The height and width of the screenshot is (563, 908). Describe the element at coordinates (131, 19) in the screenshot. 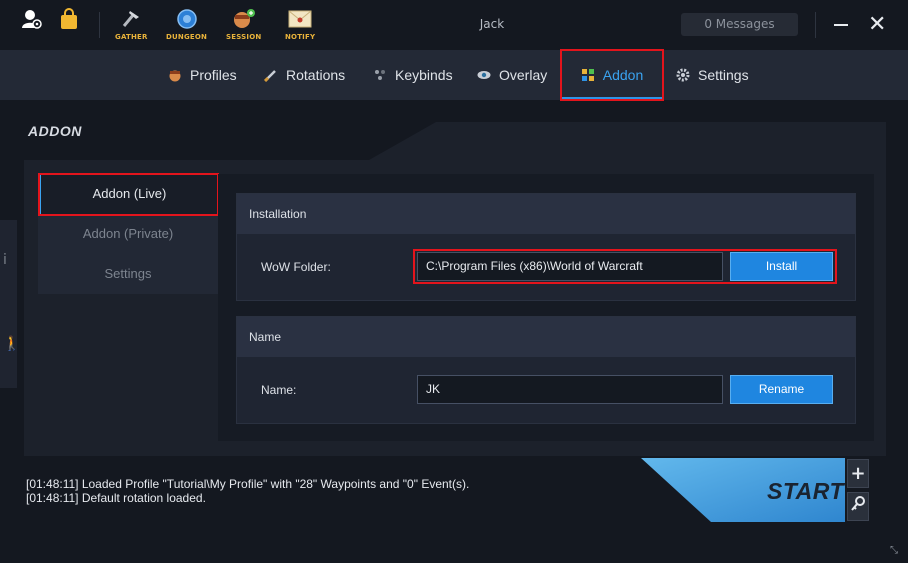

I see `gather-icon` at that location.